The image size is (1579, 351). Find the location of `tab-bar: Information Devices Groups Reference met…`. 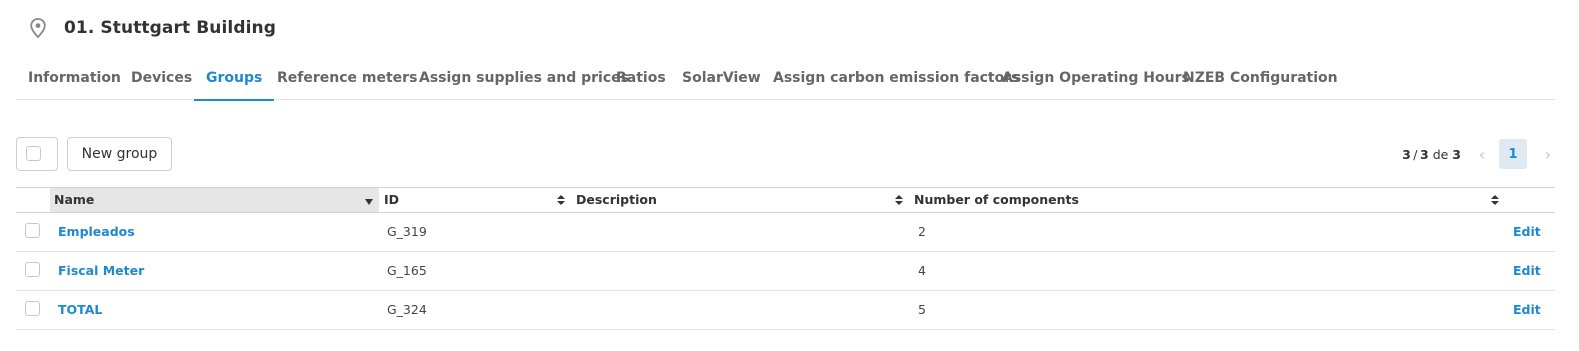

tab-bar: Information Devices Groups Reference met… is located at coordinates (785, 80).